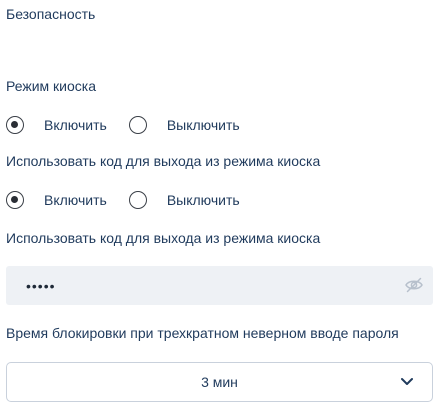 This screenshot has height=404, width=442. What do you see at coordinates (414, 285) in the screenshot?
I see `eye-slash-icon` at bounding box center [414, 285].